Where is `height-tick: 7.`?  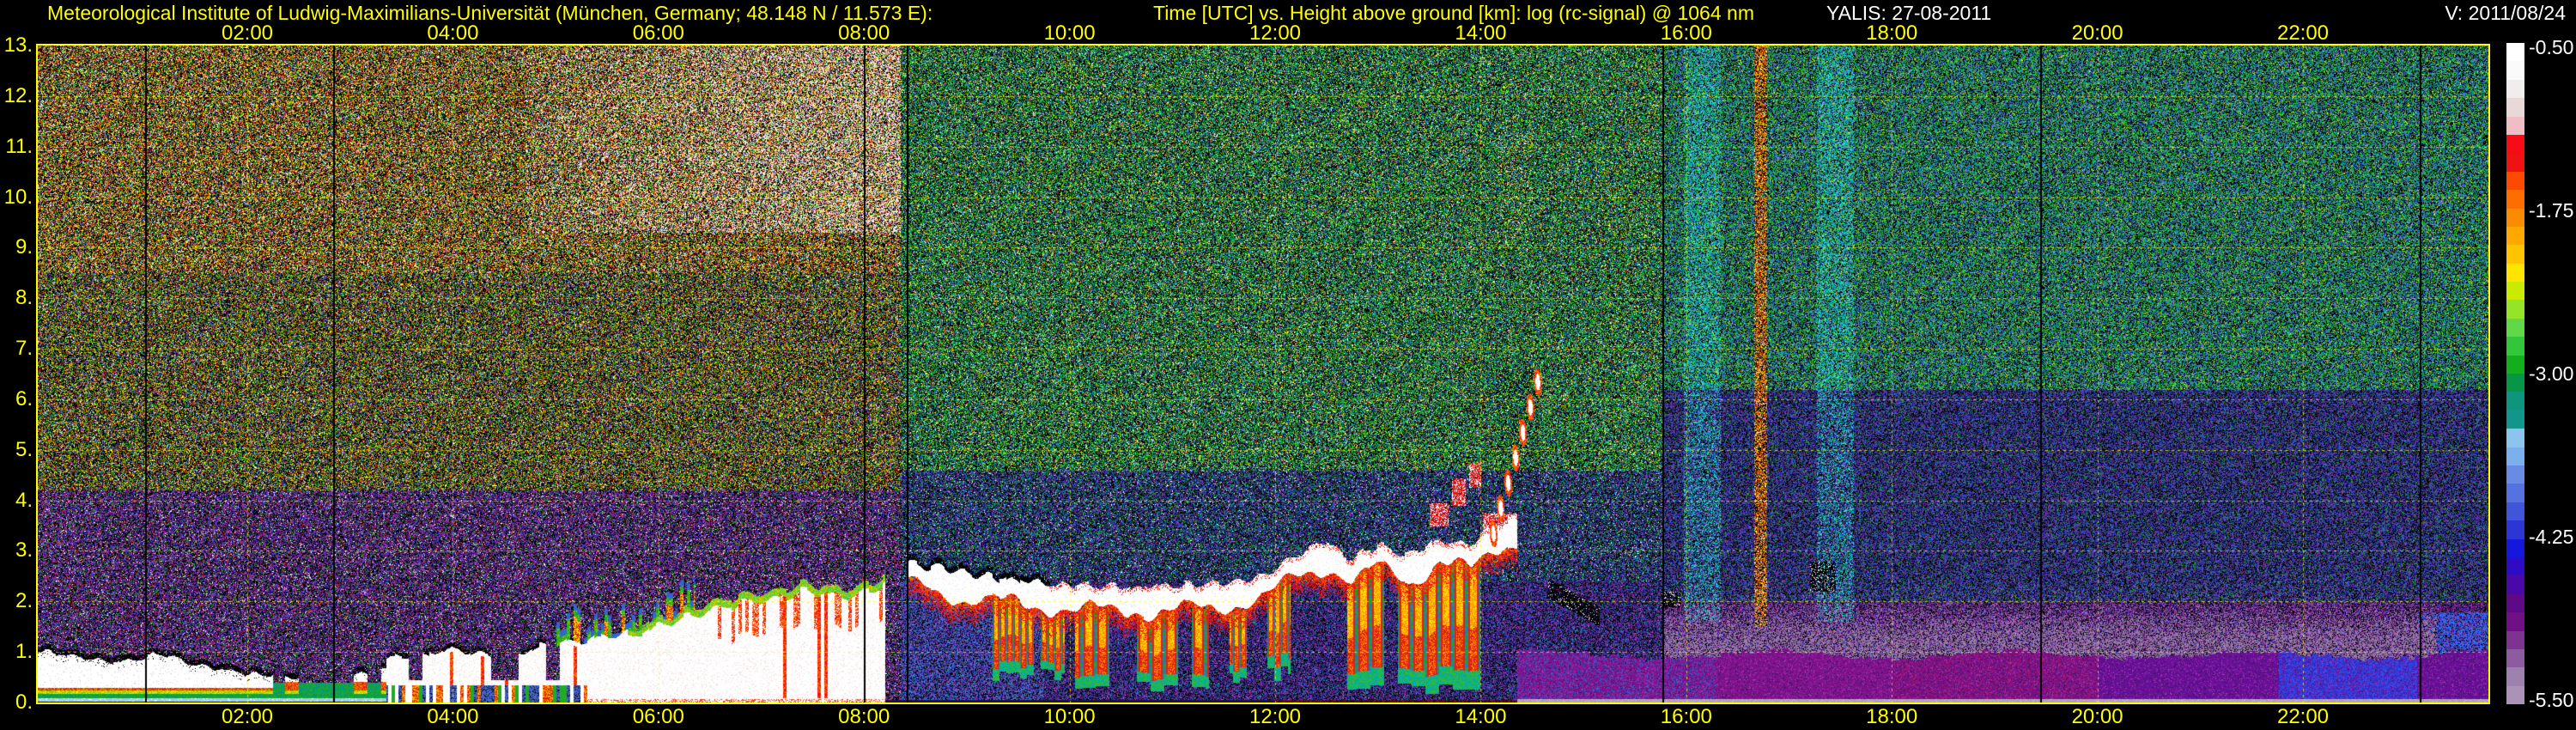
height-tick: 7. is located at coordinates (24, 349).